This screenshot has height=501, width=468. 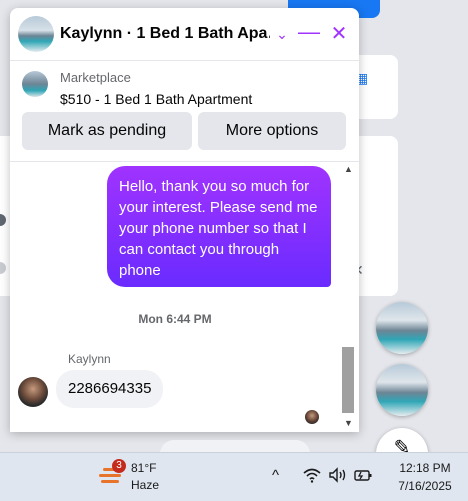 I want to click on battery-icon, so click(x=363, y=477).